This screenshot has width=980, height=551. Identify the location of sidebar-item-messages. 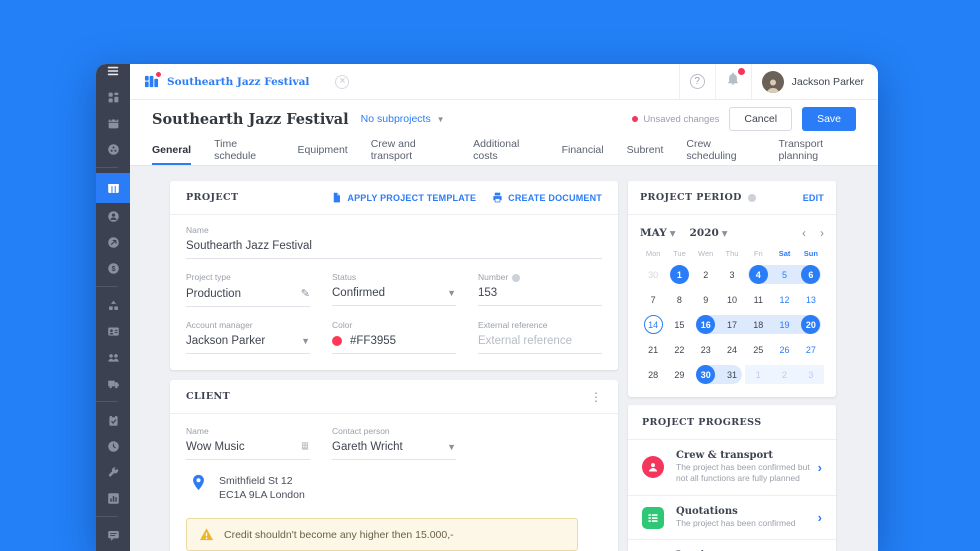
(113, 535).